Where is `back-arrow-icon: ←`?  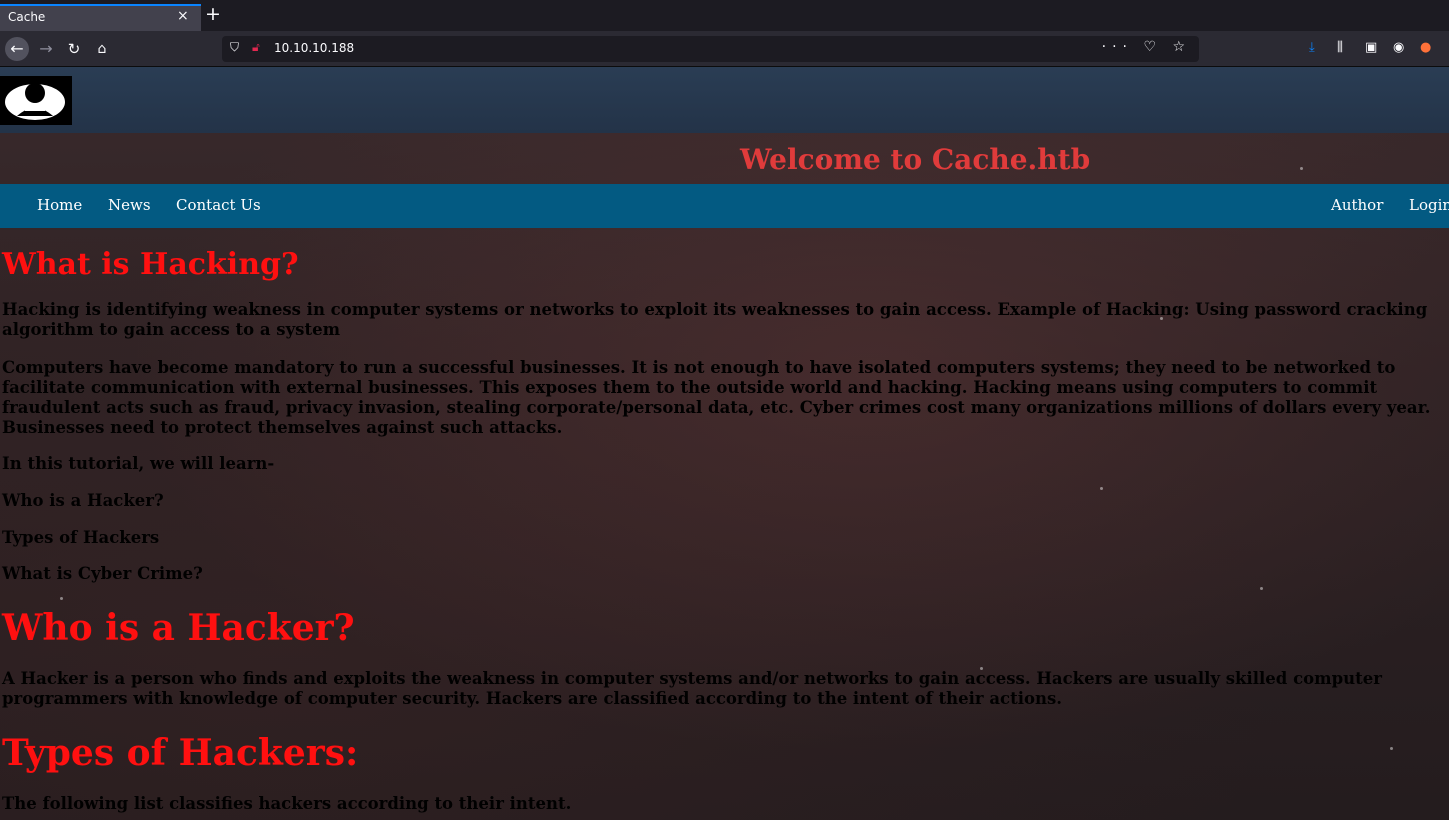
back-arrow-icon: ← is located at coordinates (17, 49).